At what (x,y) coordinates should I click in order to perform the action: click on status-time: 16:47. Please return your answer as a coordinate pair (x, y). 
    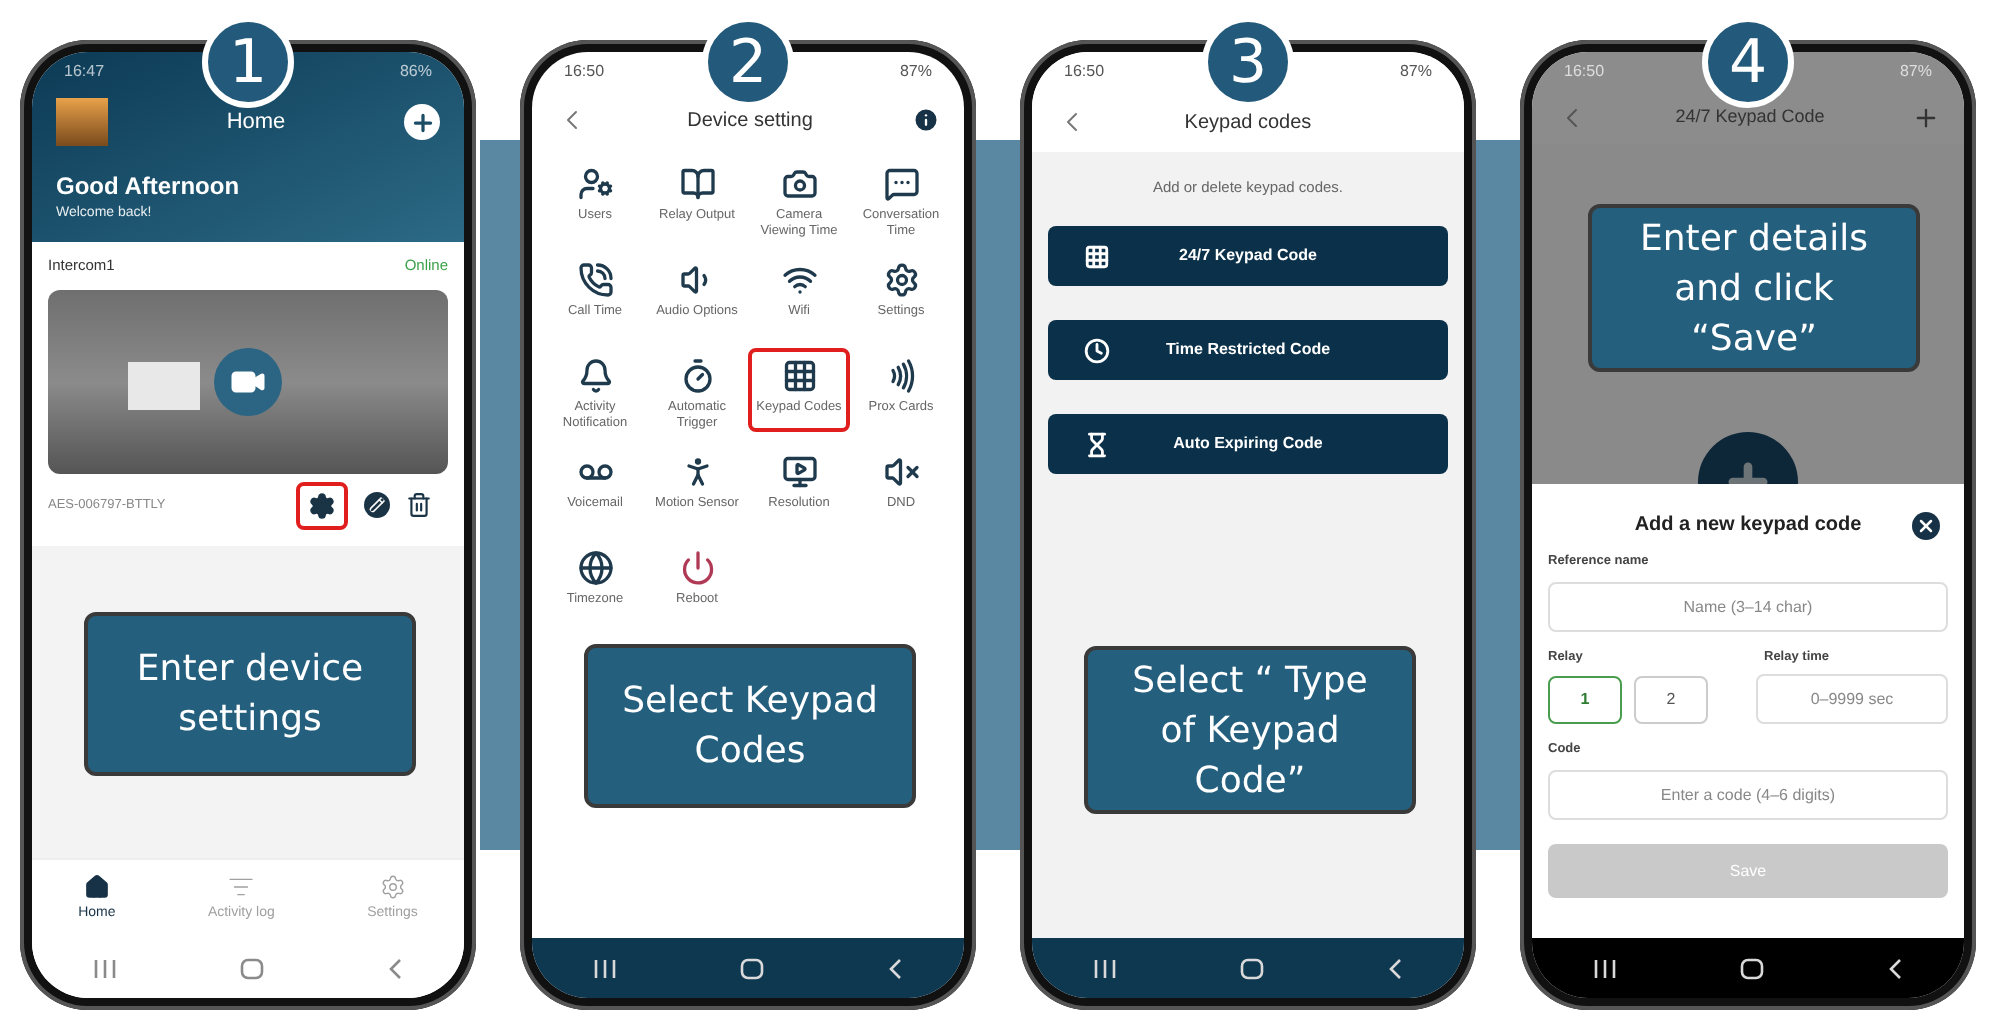
    Looking at the image, I should click on (84, 72).